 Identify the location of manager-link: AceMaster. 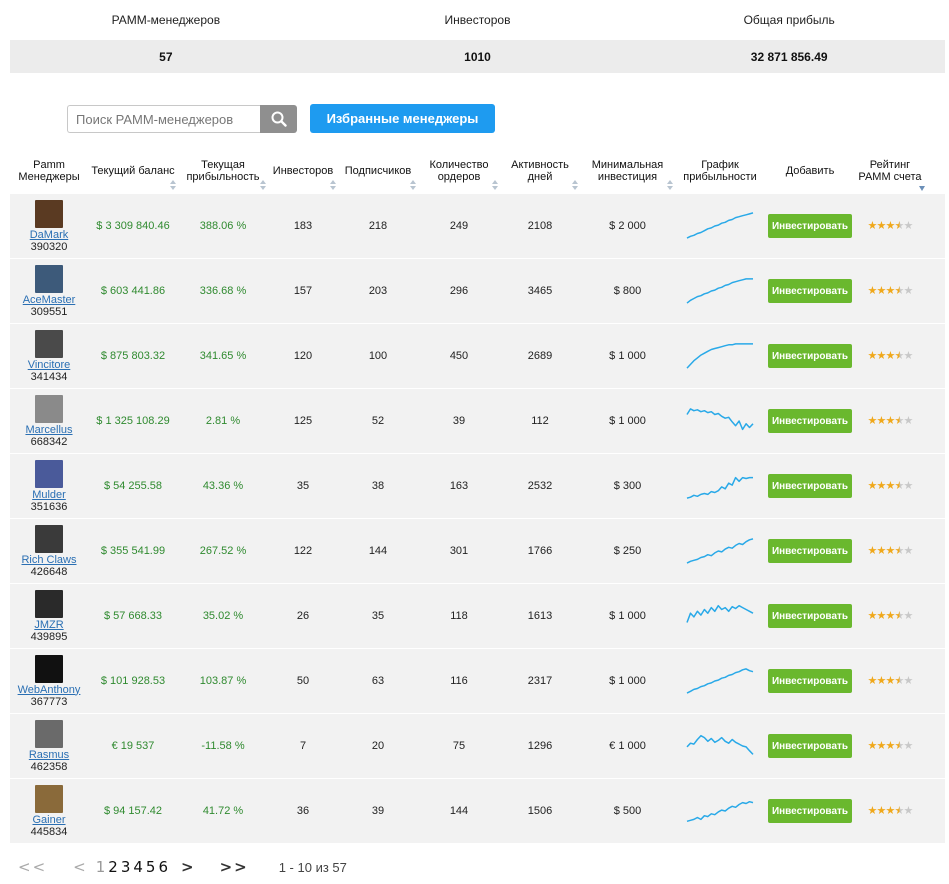
(49, 300).